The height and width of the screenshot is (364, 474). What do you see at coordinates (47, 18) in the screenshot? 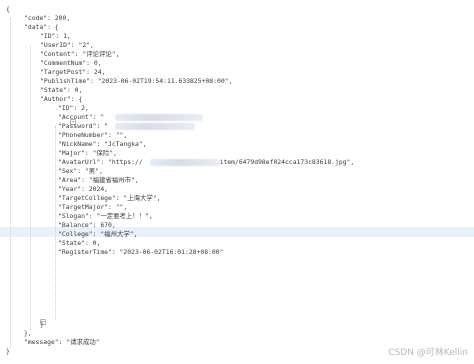
I see `json-line: "code": 200,` at bounding box center [47, 18].